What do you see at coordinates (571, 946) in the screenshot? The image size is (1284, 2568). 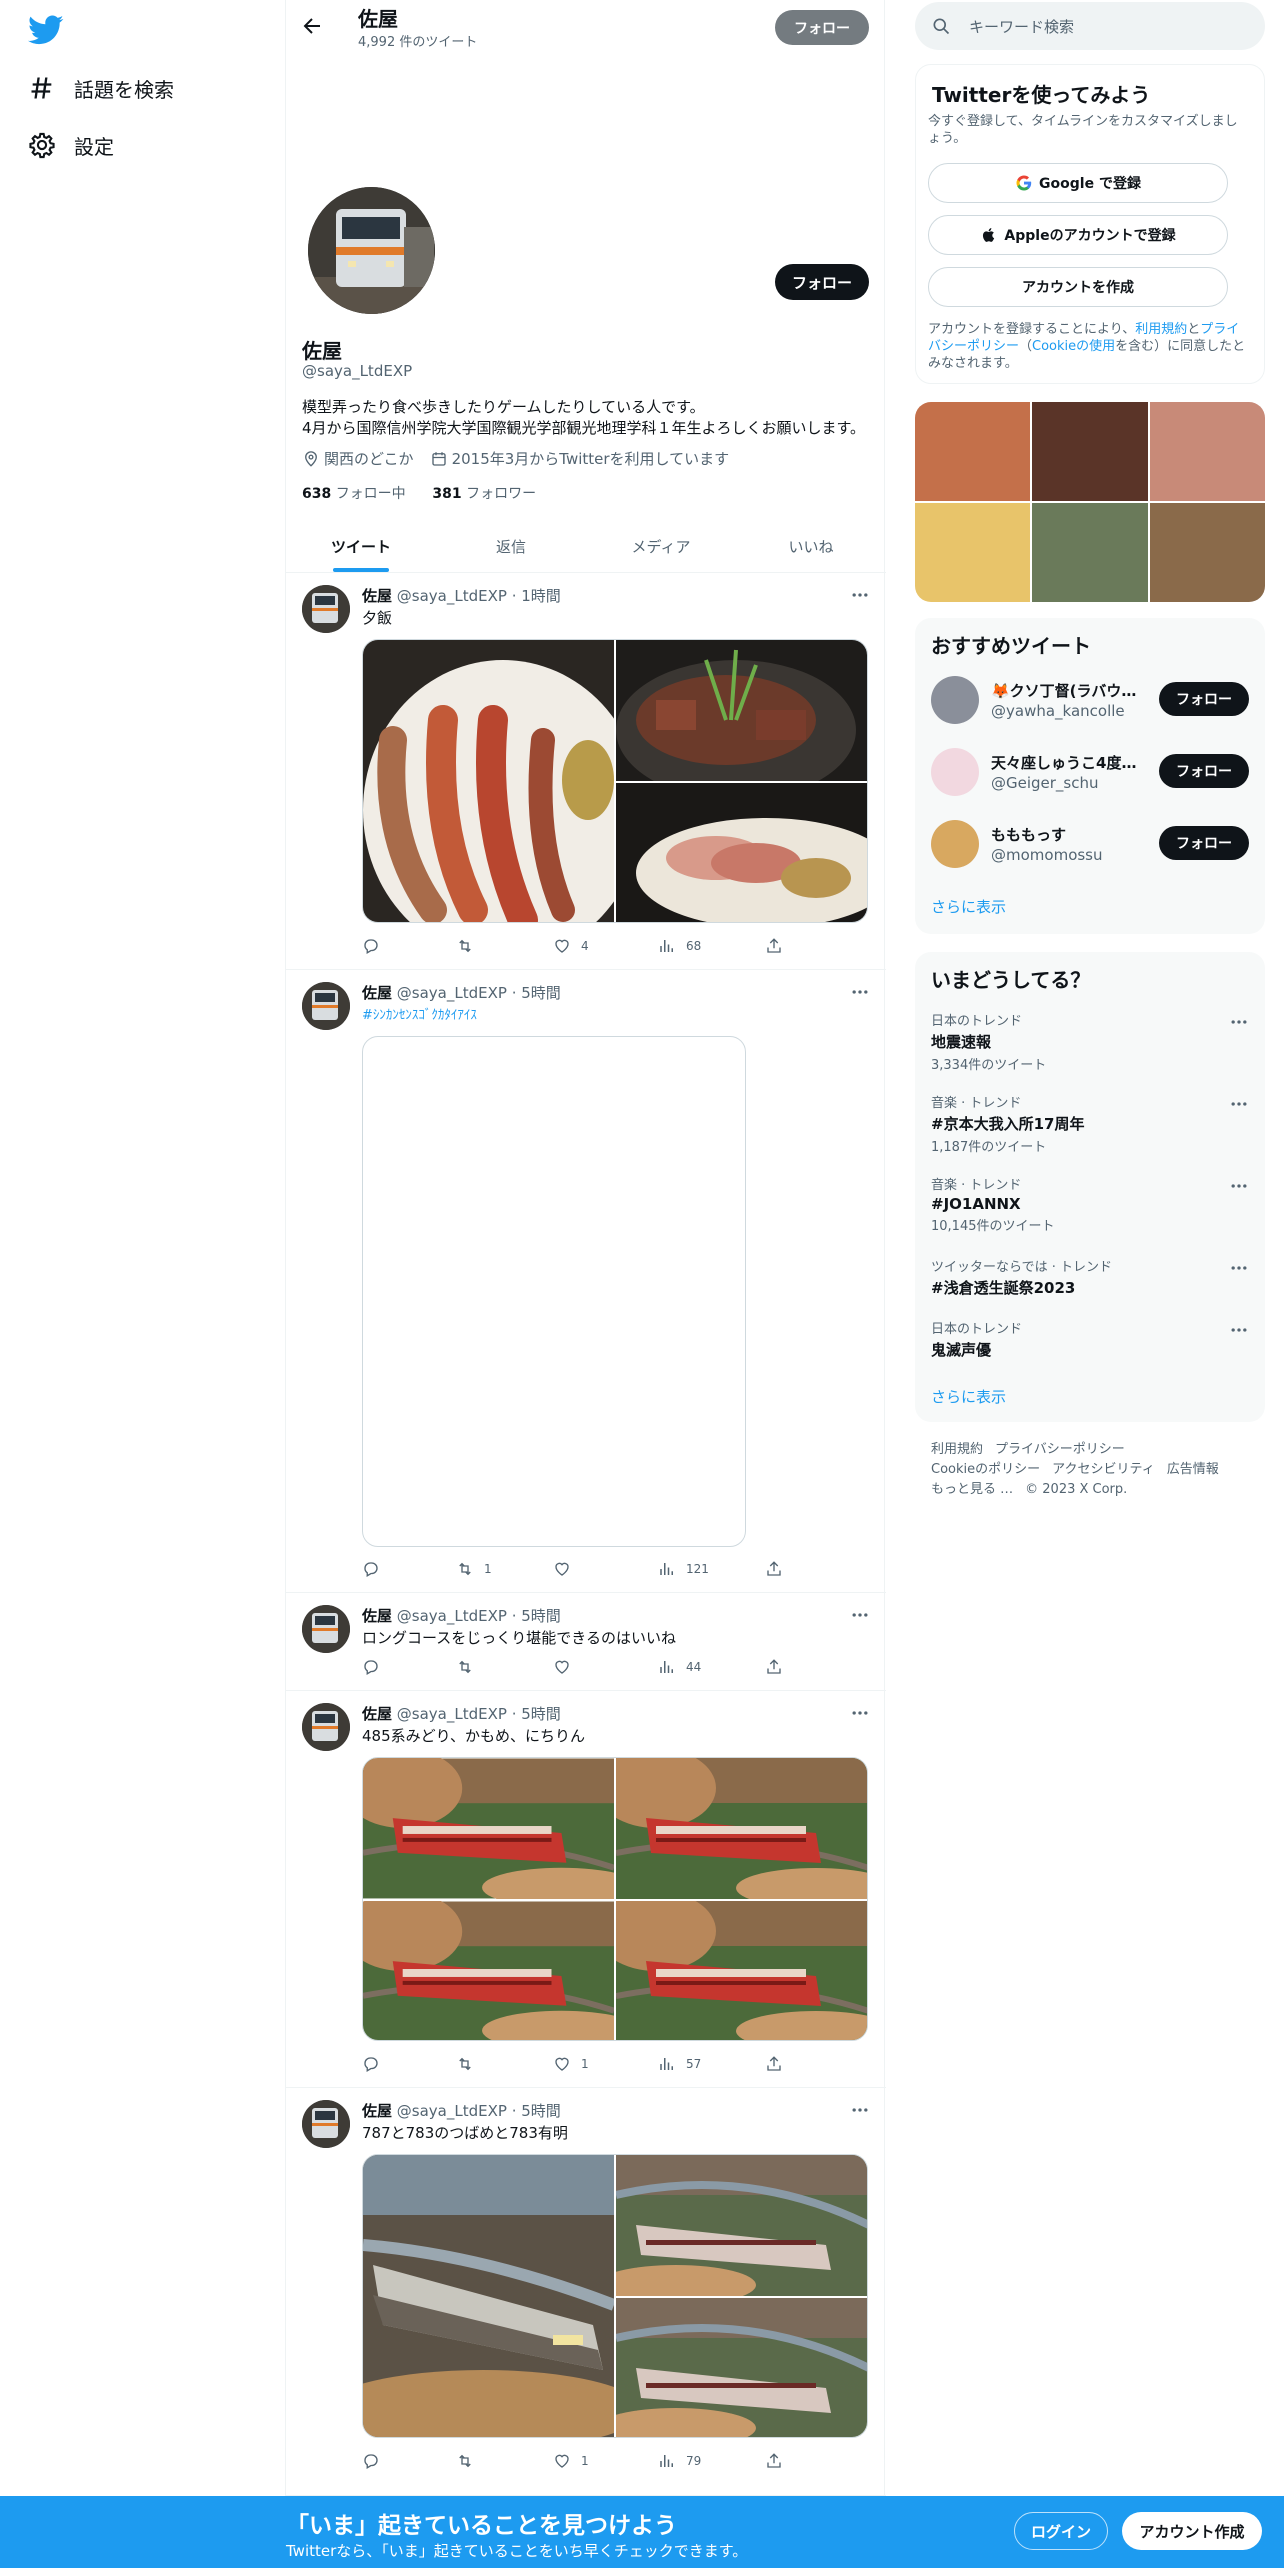 I see `like-button: 4` at bounding box center [571, 946].